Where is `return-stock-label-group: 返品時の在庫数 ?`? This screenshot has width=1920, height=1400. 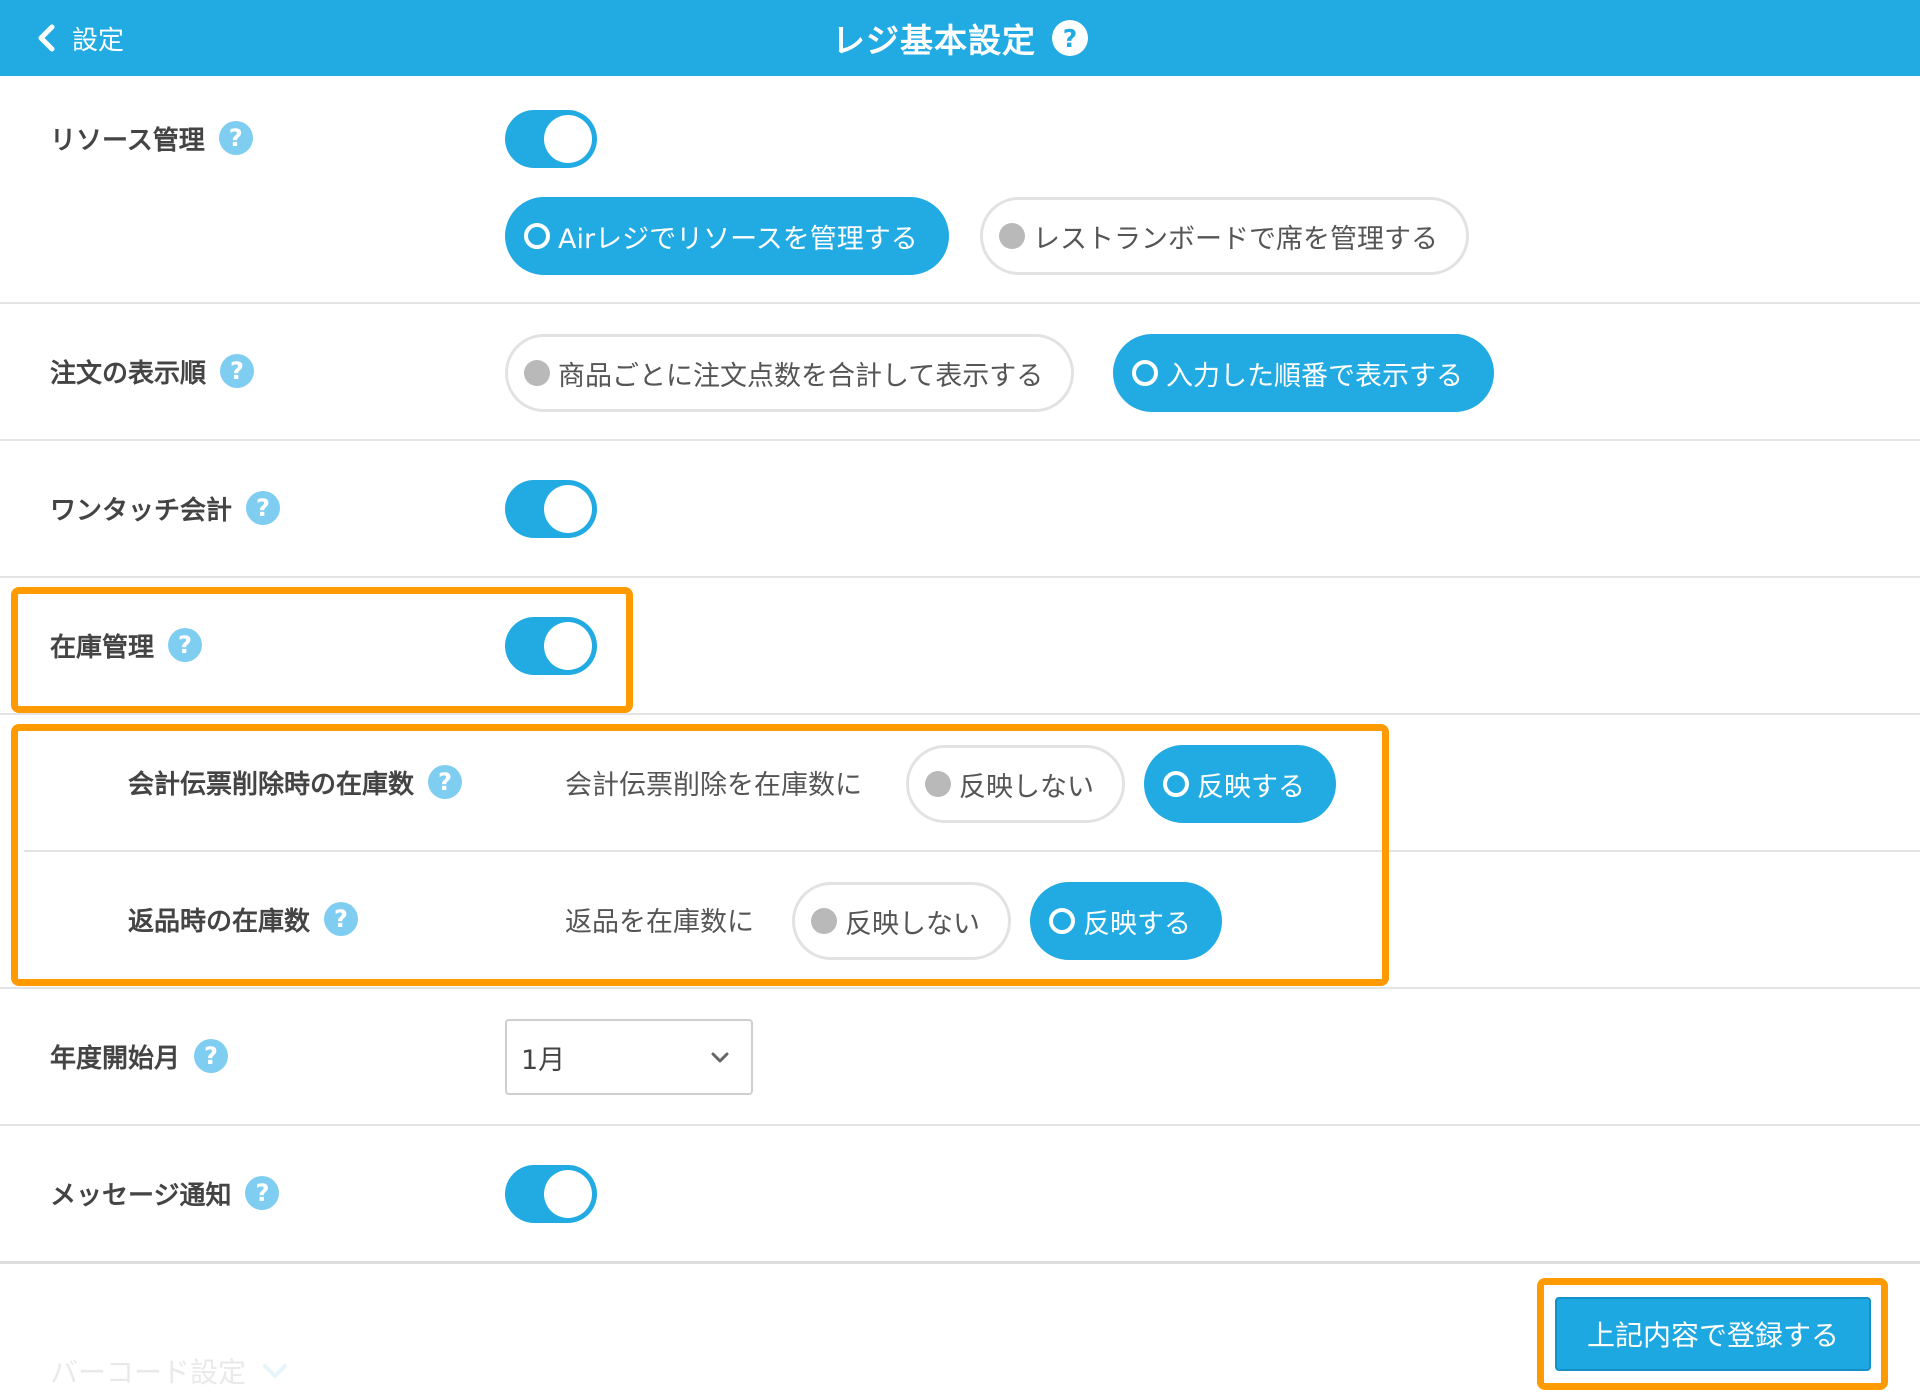 return-stock-label-group: 返品時の在庫数 ? is located at coordinates (243, 919).